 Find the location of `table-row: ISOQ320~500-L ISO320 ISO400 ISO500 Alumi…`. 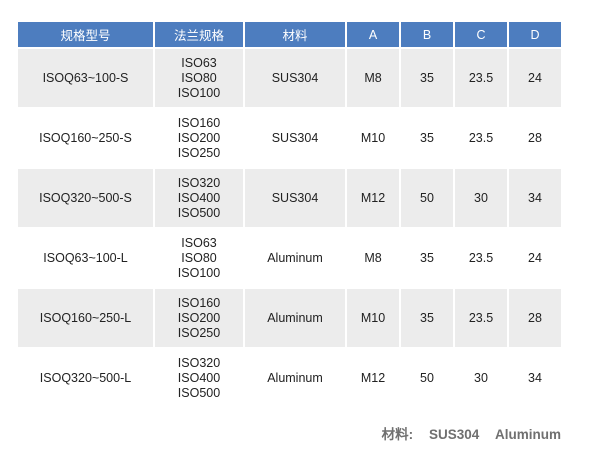

table-row: ISOQ320~500-L ISO320 ISO400 ISO500 Alumi… is located at coordinates (289, 378).